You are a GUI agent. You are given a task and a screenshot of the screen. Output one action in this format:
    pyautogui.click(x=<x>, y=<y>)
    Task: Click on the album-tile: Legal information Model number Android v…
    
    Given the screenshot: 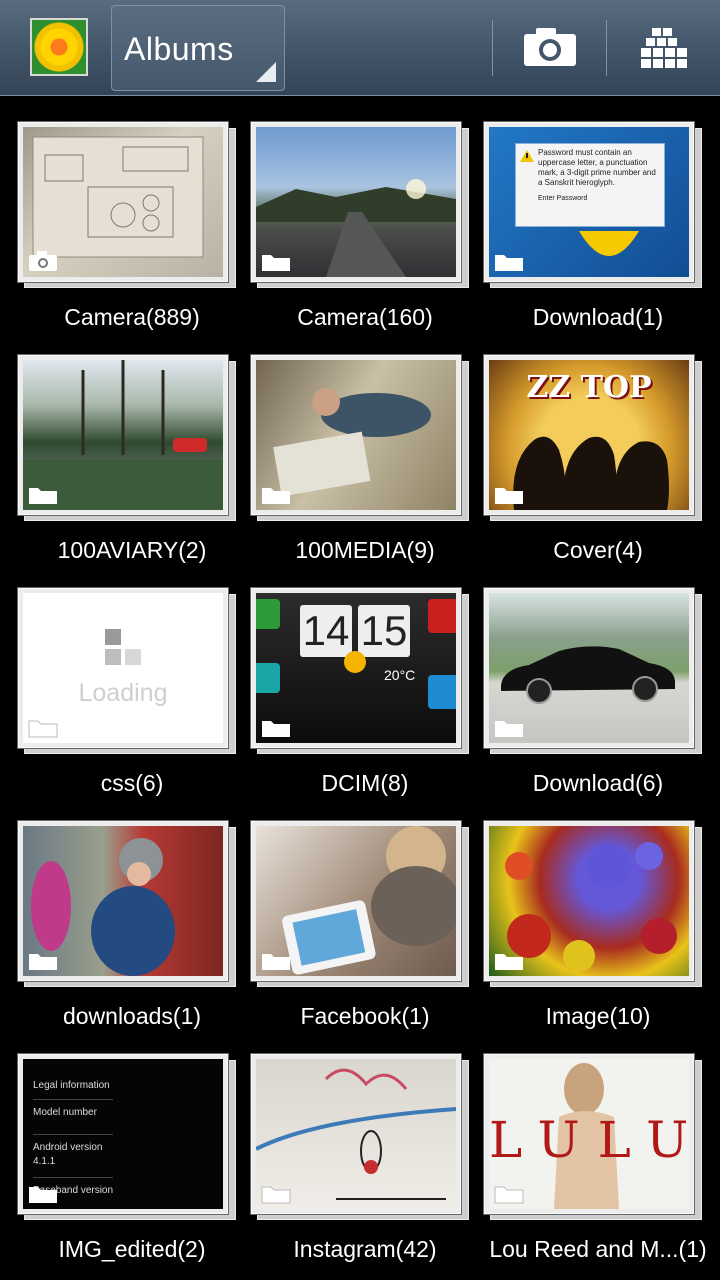 What is the action you would take?
    pyautogui.click(x=132, y=1164)
    